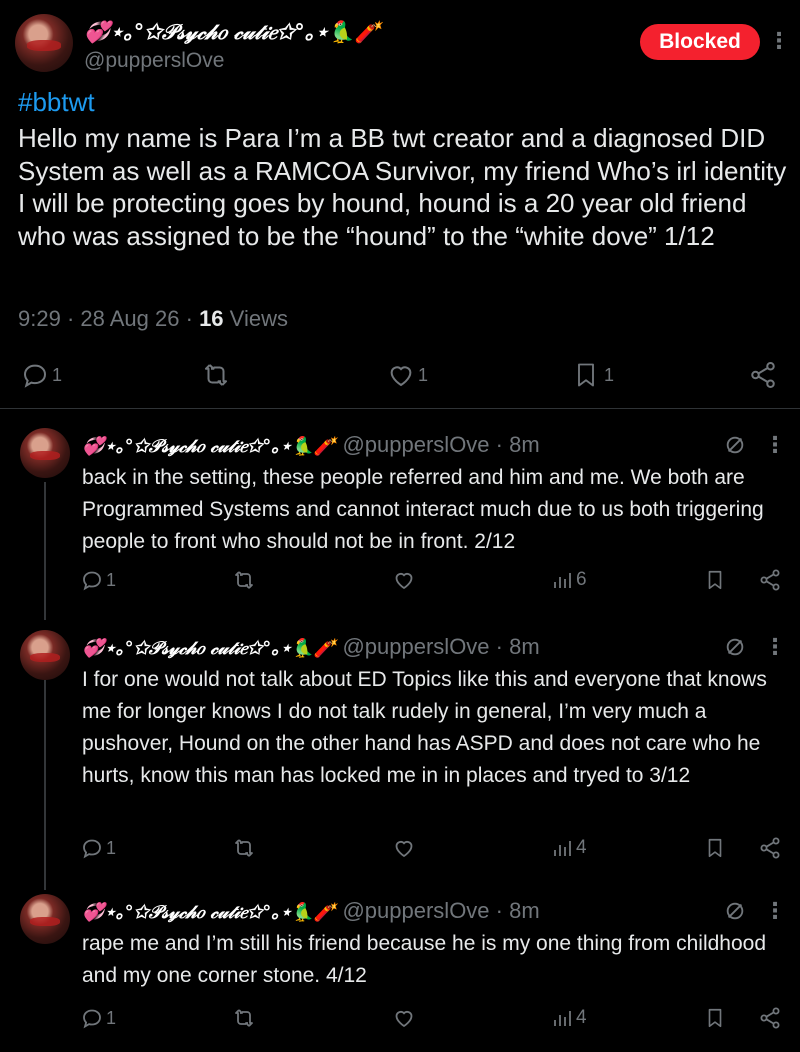  Describe the element at coordinates (211, 318) in the screenshot. I see `views-count: 16` at that location.